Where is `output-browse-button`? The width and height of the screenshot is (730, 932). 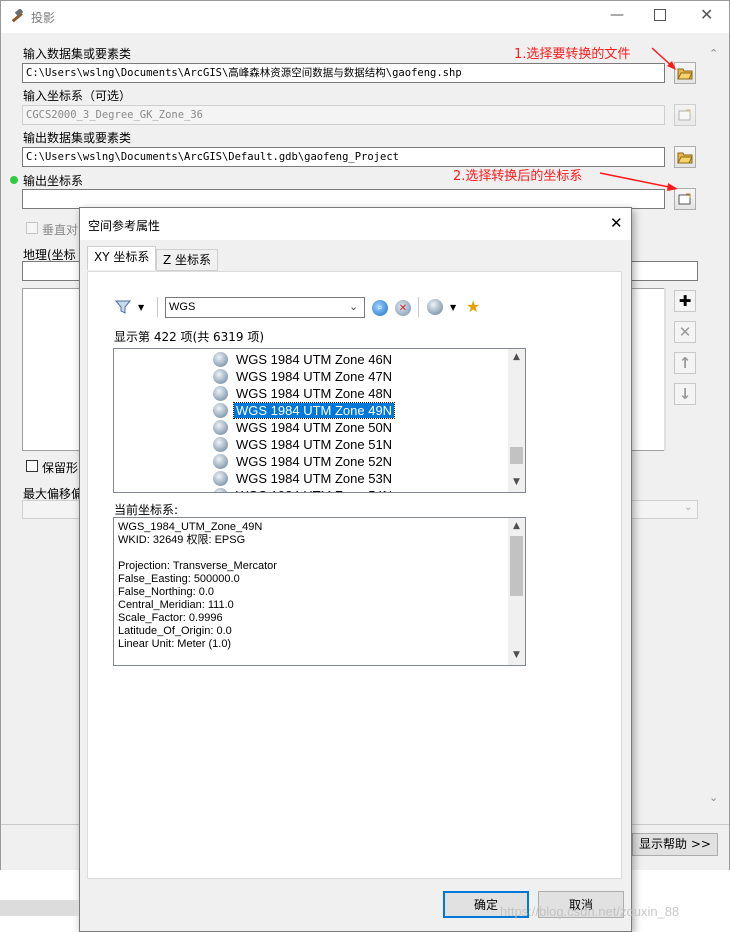 output-browse-button is located at coordinates (685, 157).